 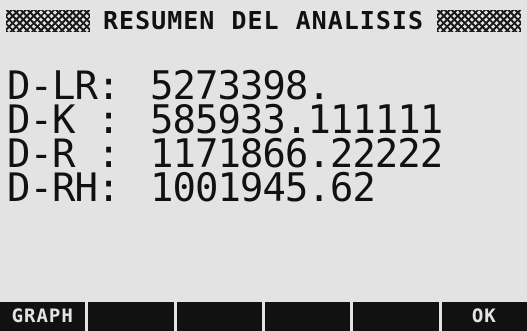 I want to click on result-value: 1001945.62, so click(x=263, y=188).